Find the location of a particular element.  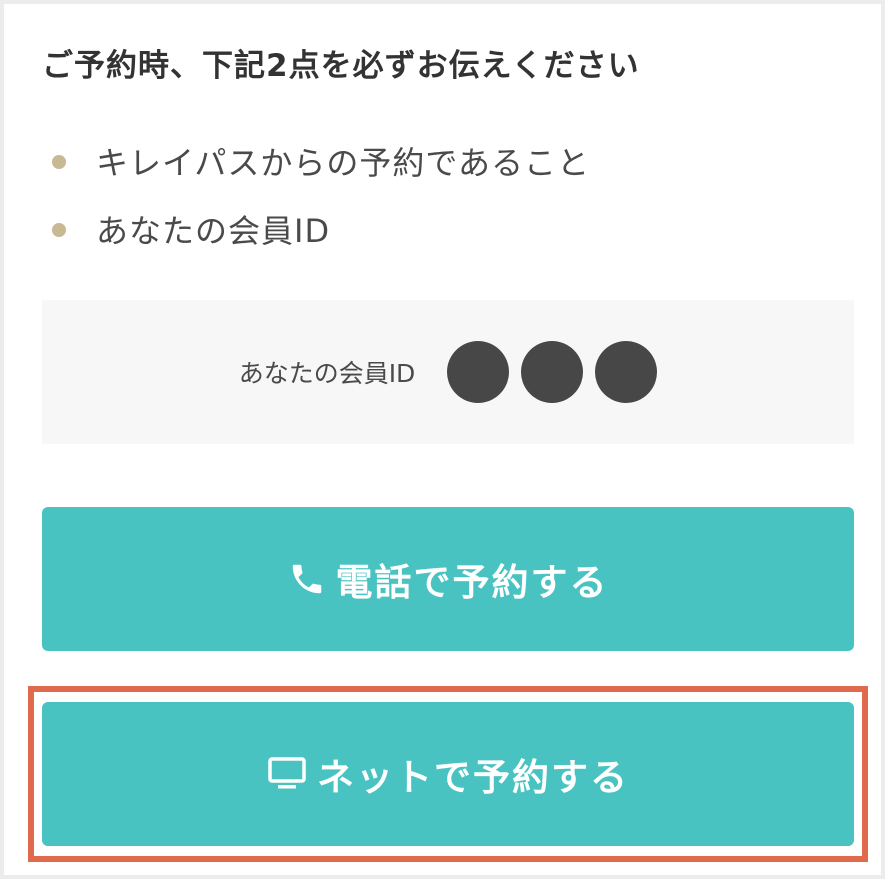

list-item: あなたの会員ID is located at coordinates (321, 229).